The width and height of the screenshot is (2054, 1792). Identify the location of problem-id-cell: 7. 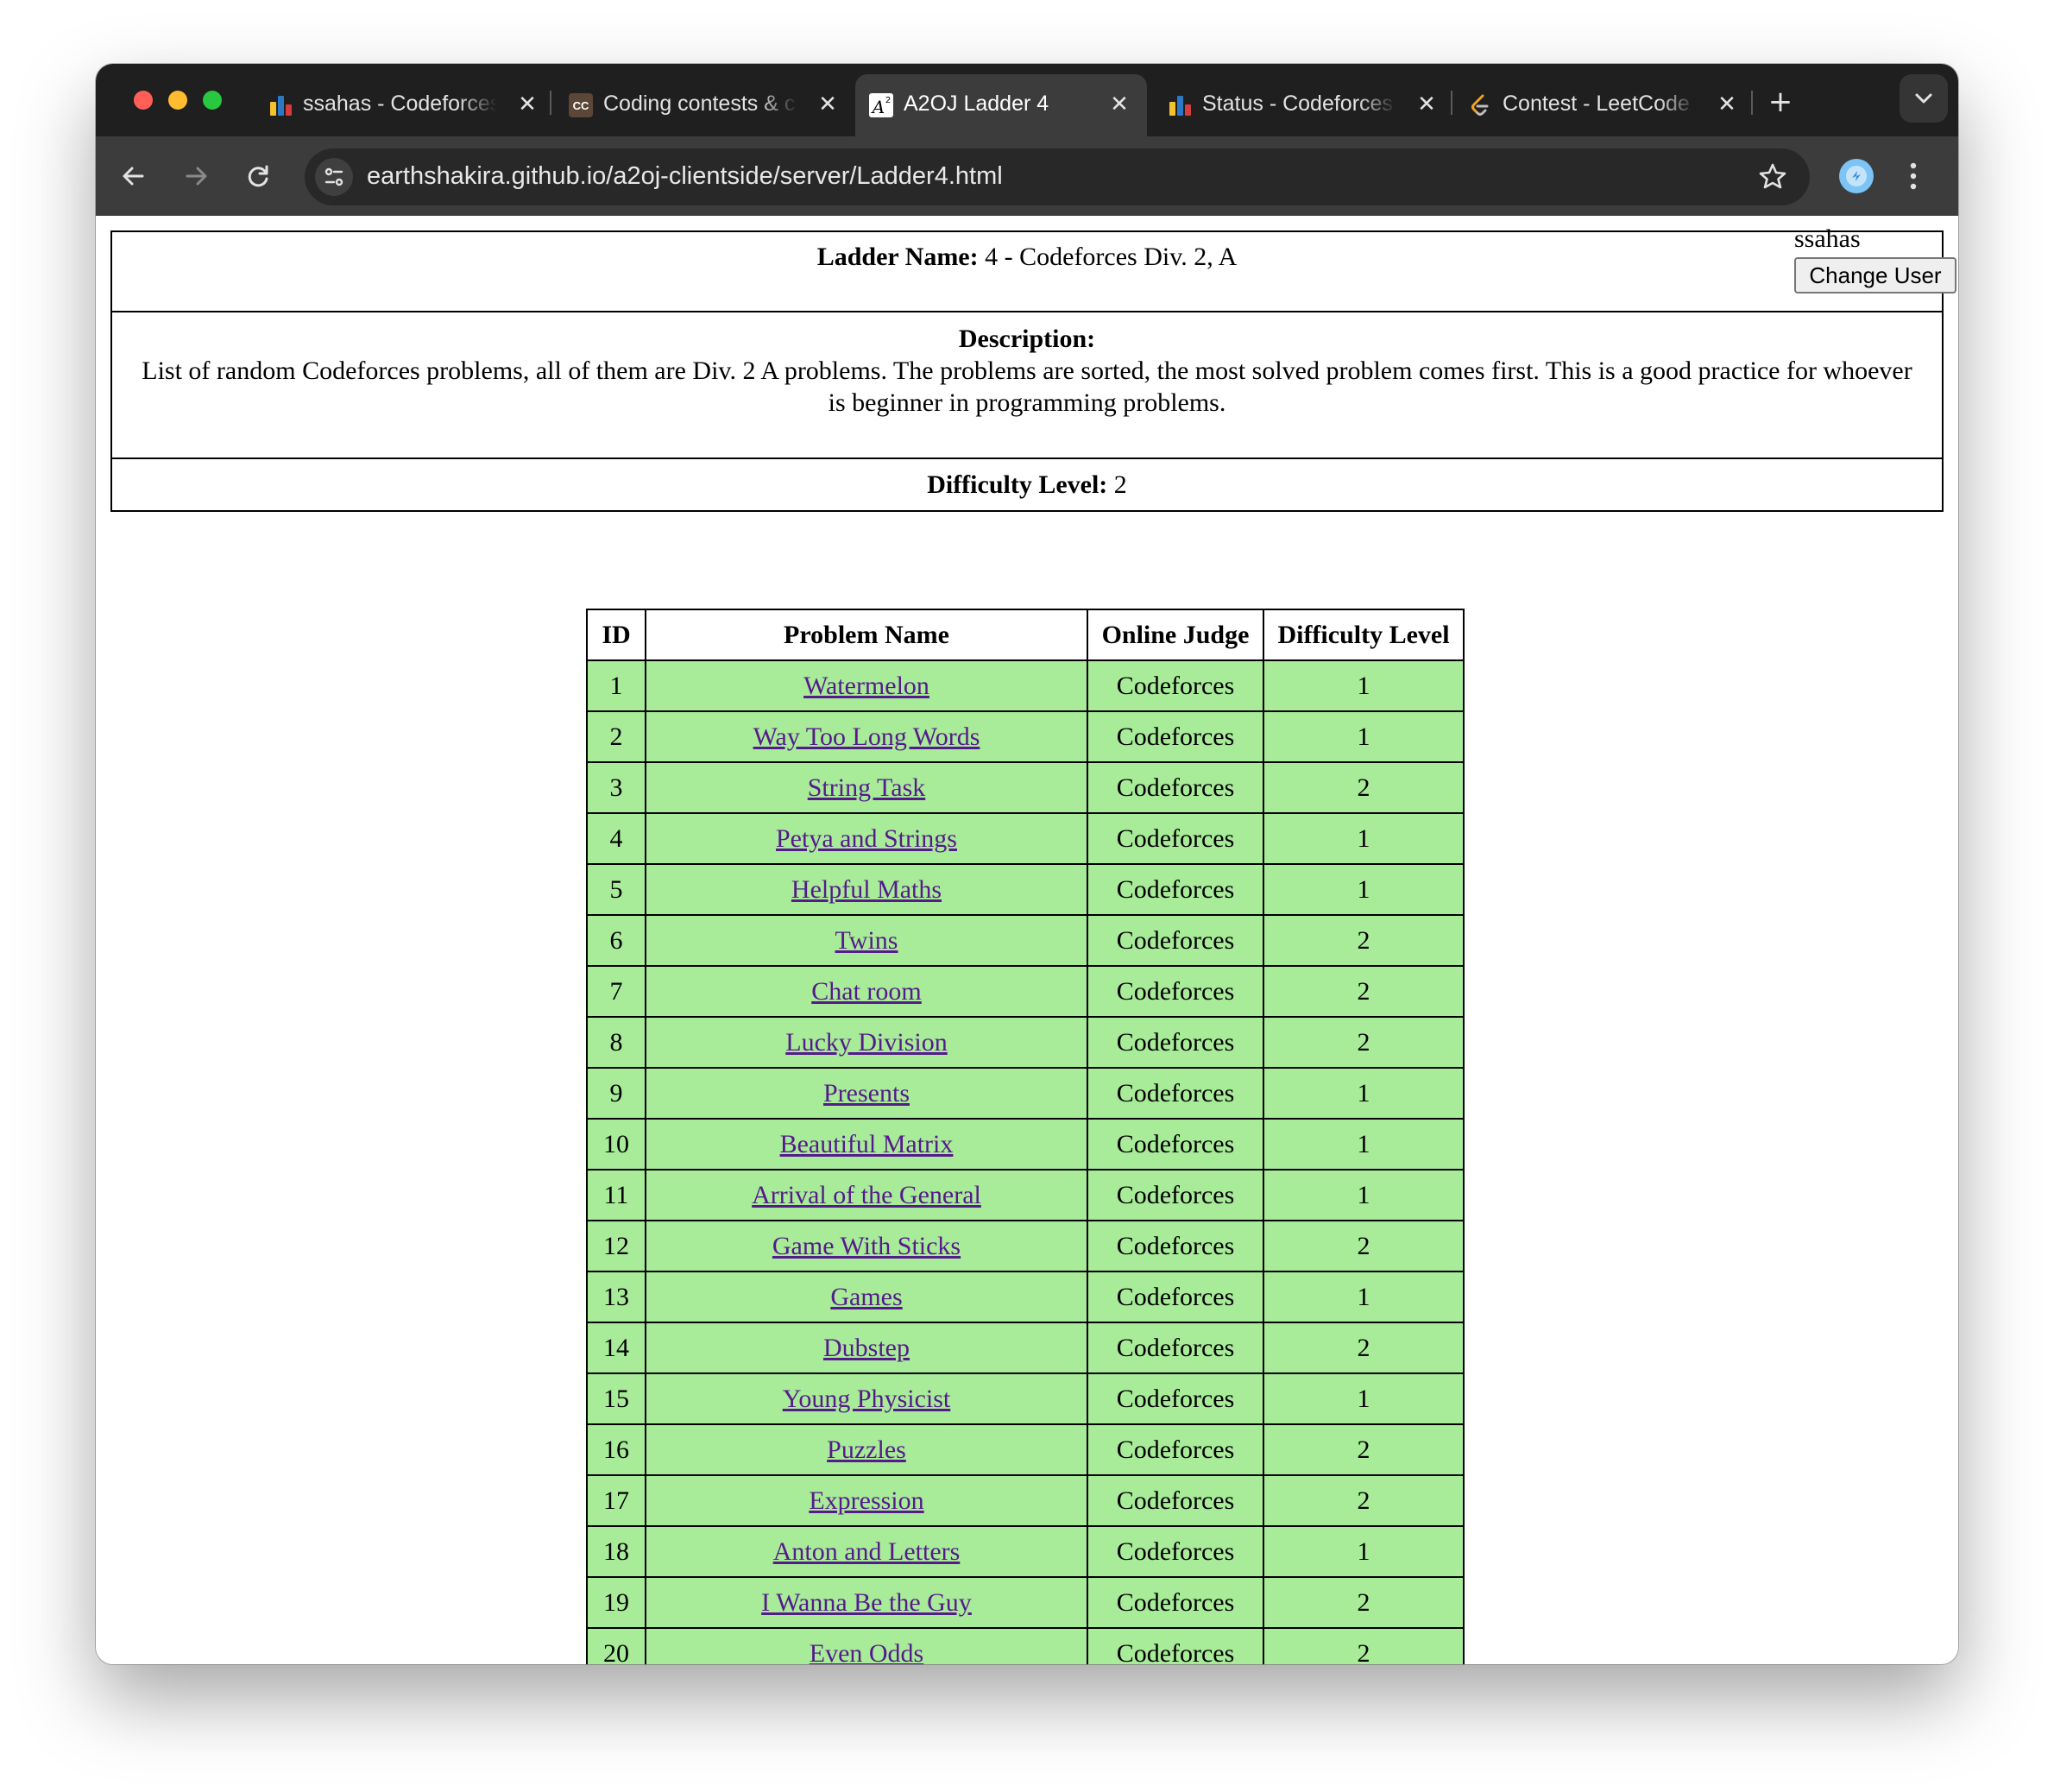
(616, 991).